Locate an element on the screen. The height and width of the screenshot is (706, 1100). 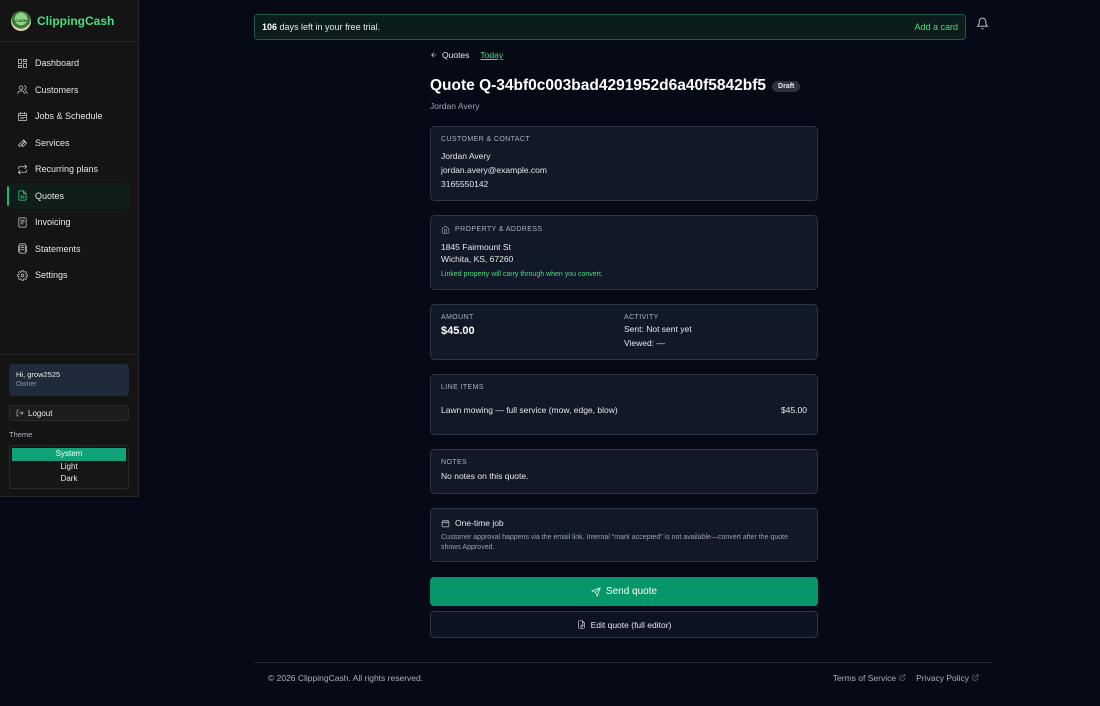
logout-icon is located at coordinates (20, 413).